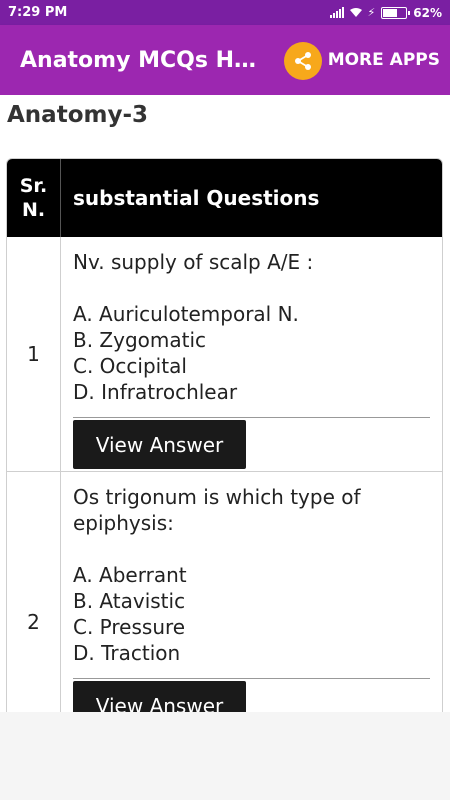  What do you see at coordinates (130, 575) in the screenshot?
I see `option-a: A. Aberrant` at bounding box center [130, 575].